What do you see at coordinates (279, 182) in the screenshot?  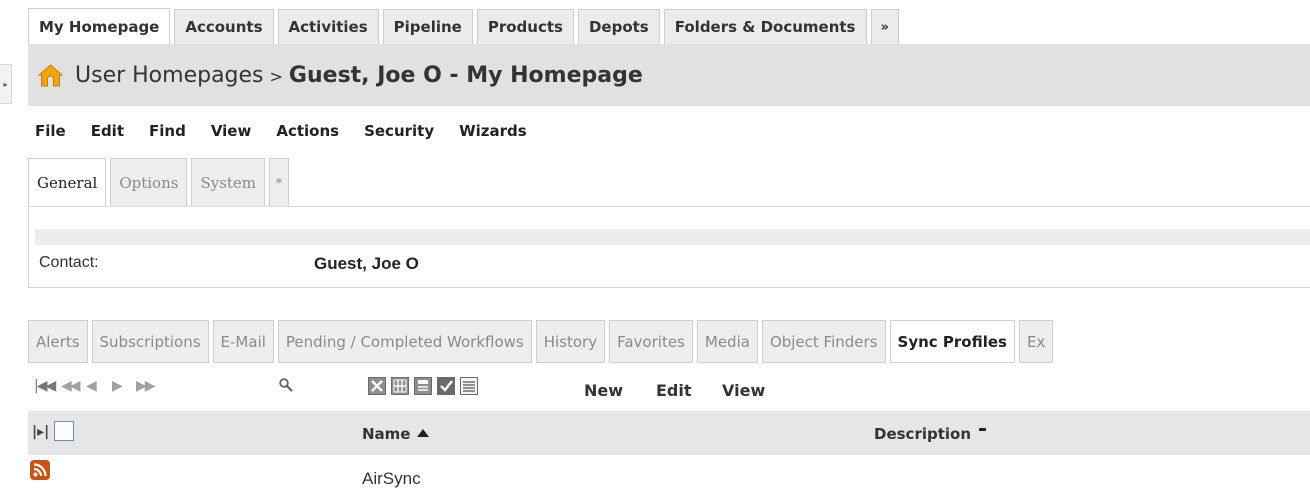 I see `tab-all: *` at bounding box center [279, 182].